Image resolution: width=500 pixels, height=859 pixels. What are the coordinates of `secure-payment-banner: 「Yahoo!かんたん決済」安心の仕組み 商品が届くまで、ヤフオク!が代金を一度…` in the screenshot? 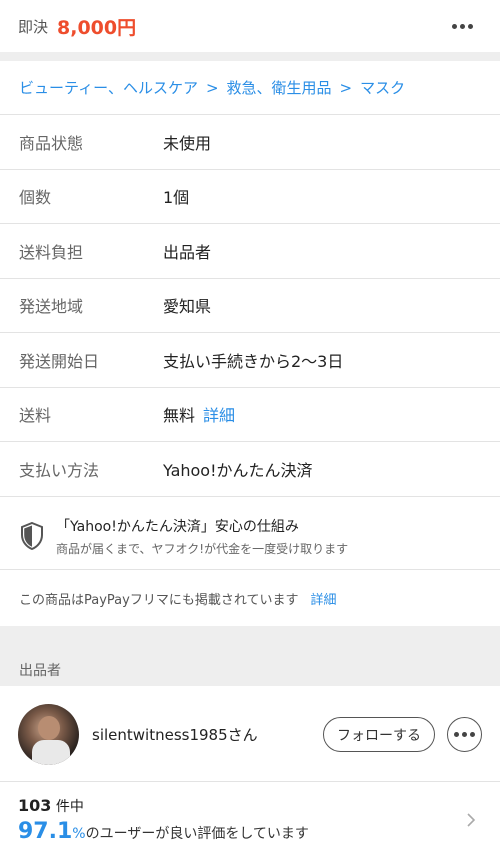 It's located at (250, 536).